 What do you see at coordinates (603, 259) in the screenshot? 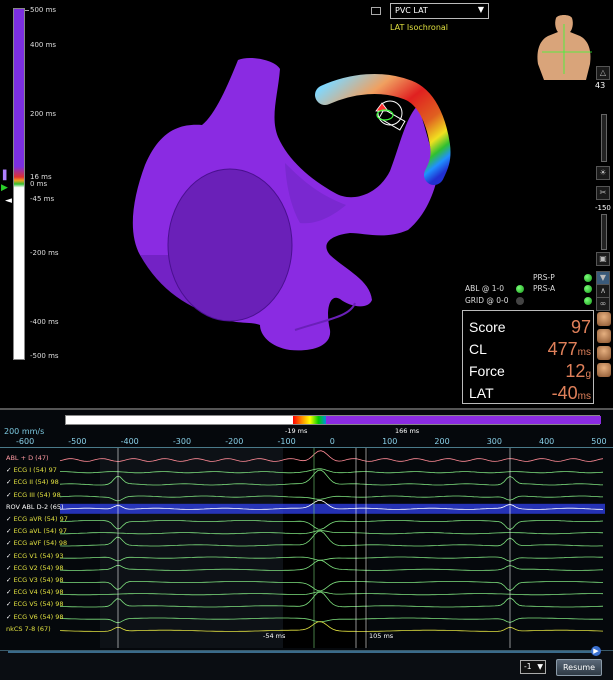
I see `lock-icon: ▣` at bounding box center [603, 259].